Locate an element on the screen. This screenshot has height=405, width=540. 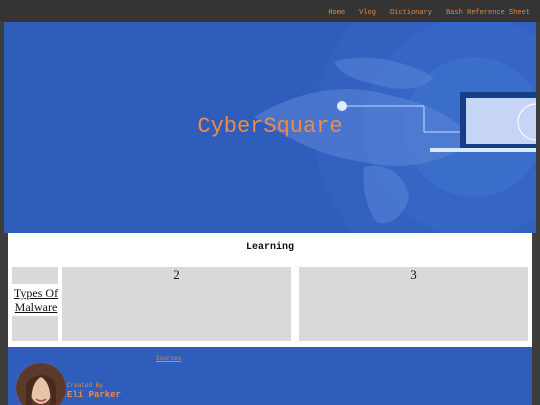
nav-home-link: Home is located at coordinates (336, 13).